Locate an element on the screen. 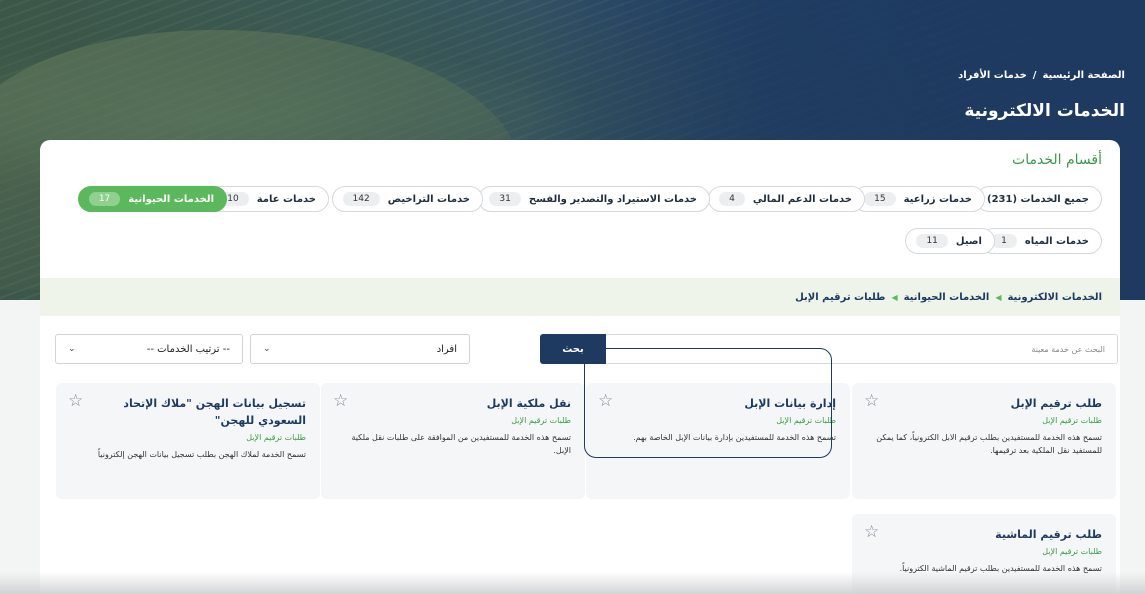 The height and width of the screenshot is (594, 1145). category-agriculture: خدمات زراعية 15 is located at coordinates (919, 199).